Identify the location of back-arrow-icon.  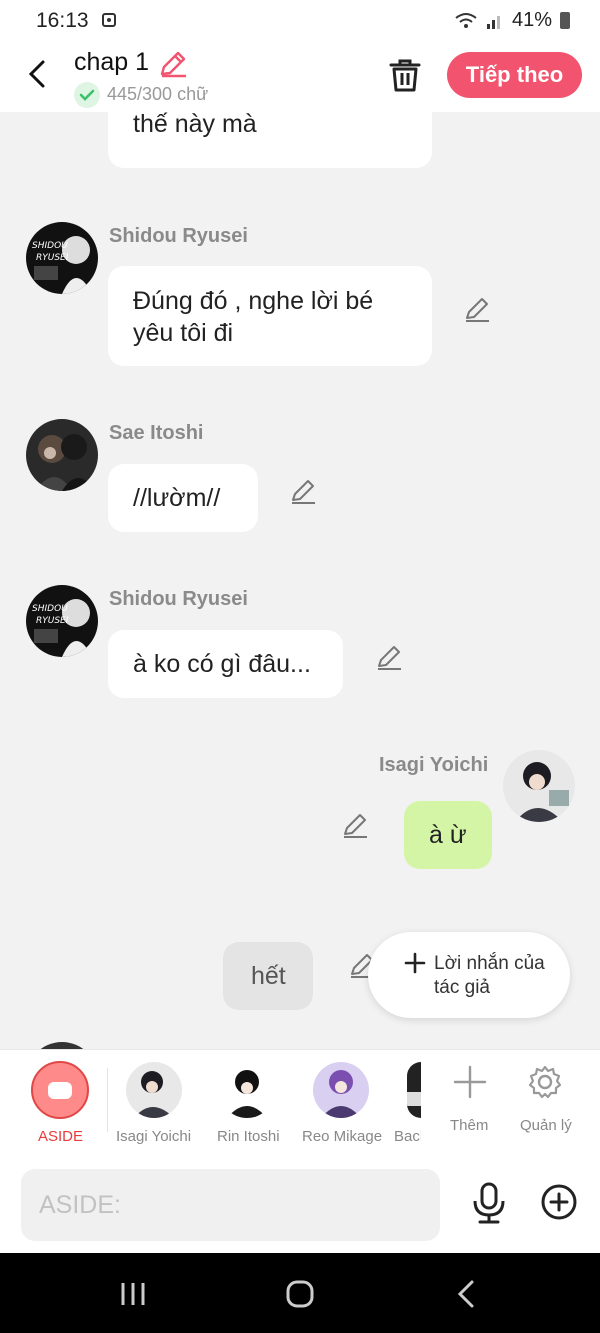
(38, 74).